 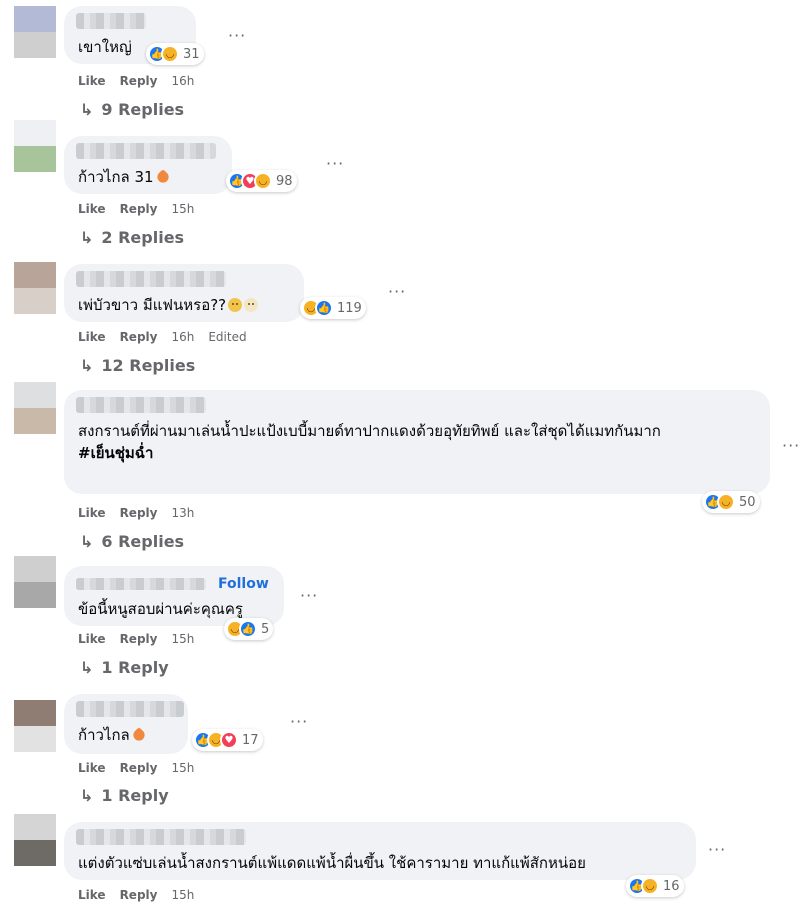 I want to click on reaction-summary: ◡ 👍 5, so click(x=249, y=629).